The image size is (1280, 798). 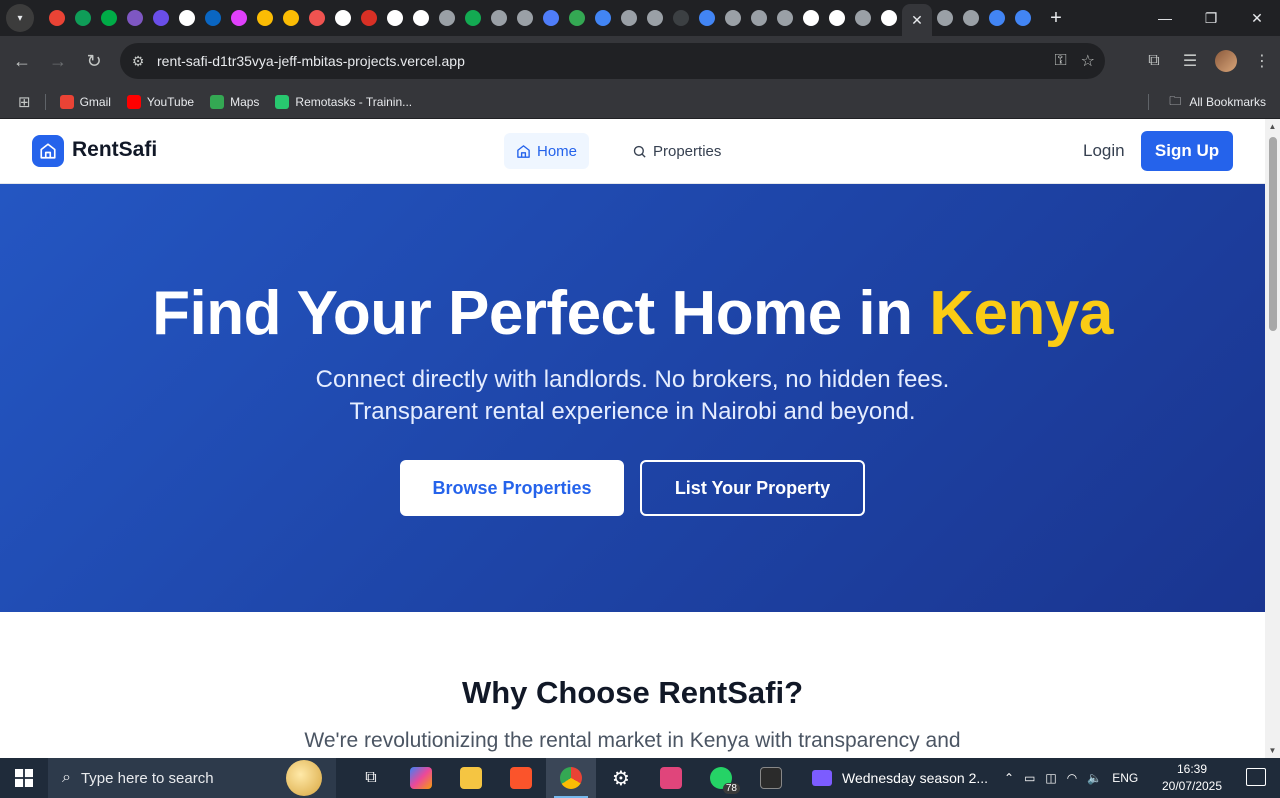 I want to click on password-key-icon: ⚿, so click(x=1060, y=61).